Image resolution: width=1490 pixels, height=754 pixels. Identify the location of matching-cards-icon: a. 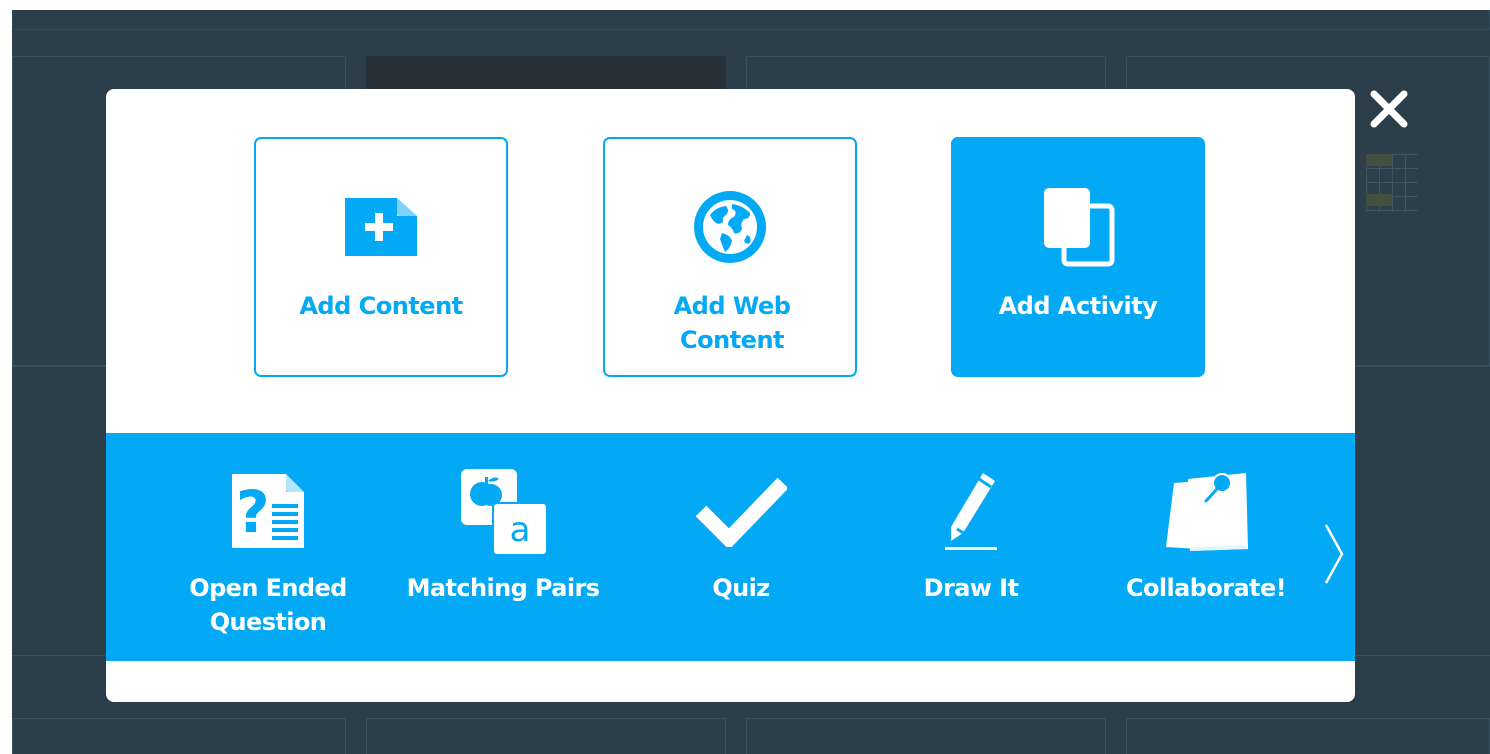
(504, 512).